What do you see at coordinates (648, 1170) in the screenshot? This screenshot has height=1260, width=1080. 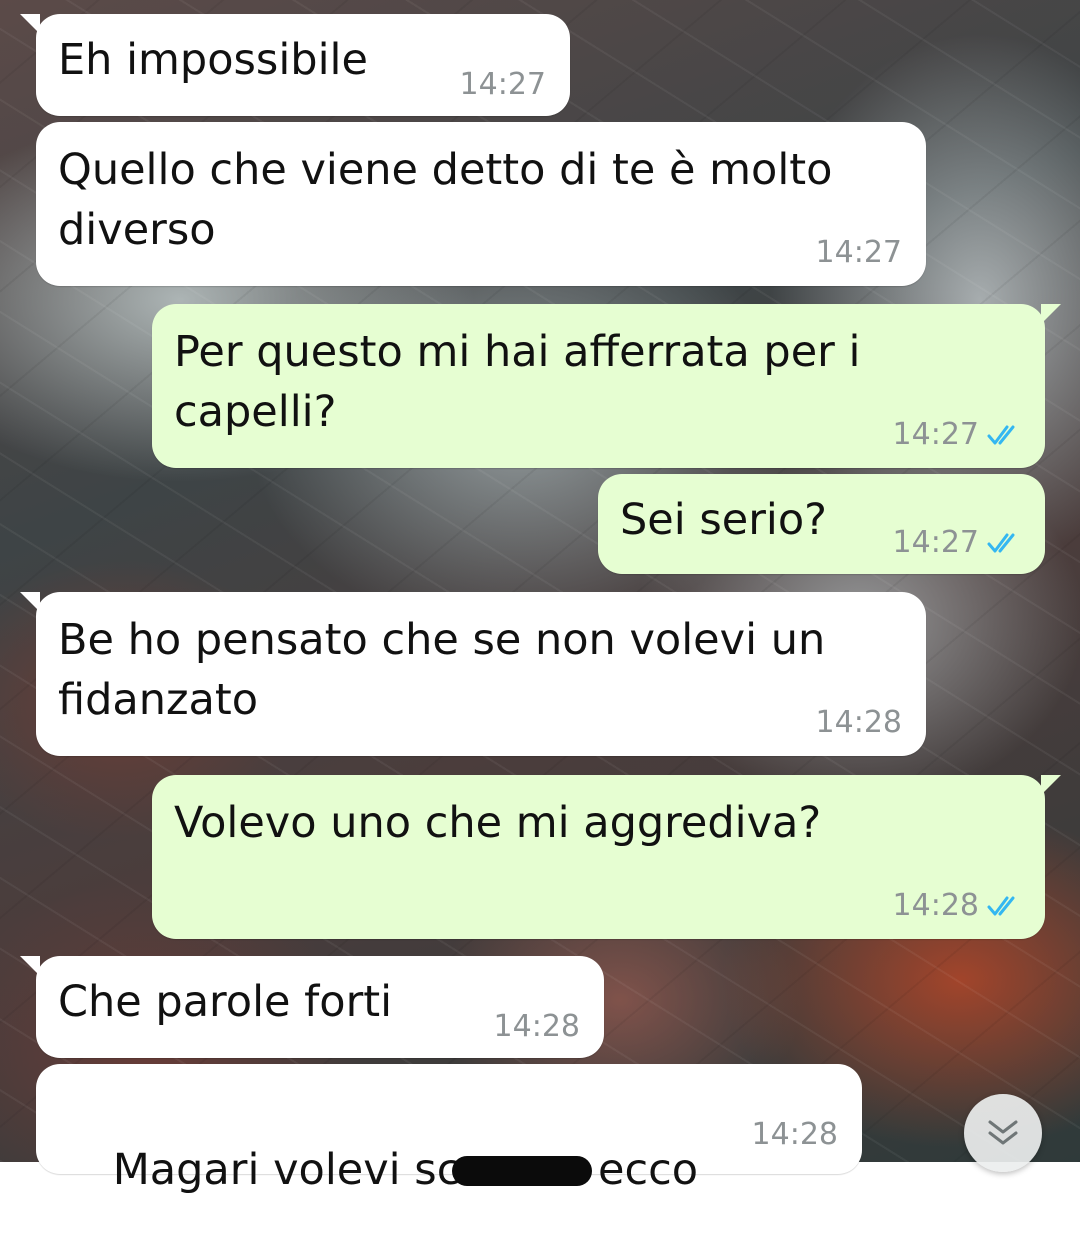 I see `message-text-part: ecco` at bounding box center [648, 1170].